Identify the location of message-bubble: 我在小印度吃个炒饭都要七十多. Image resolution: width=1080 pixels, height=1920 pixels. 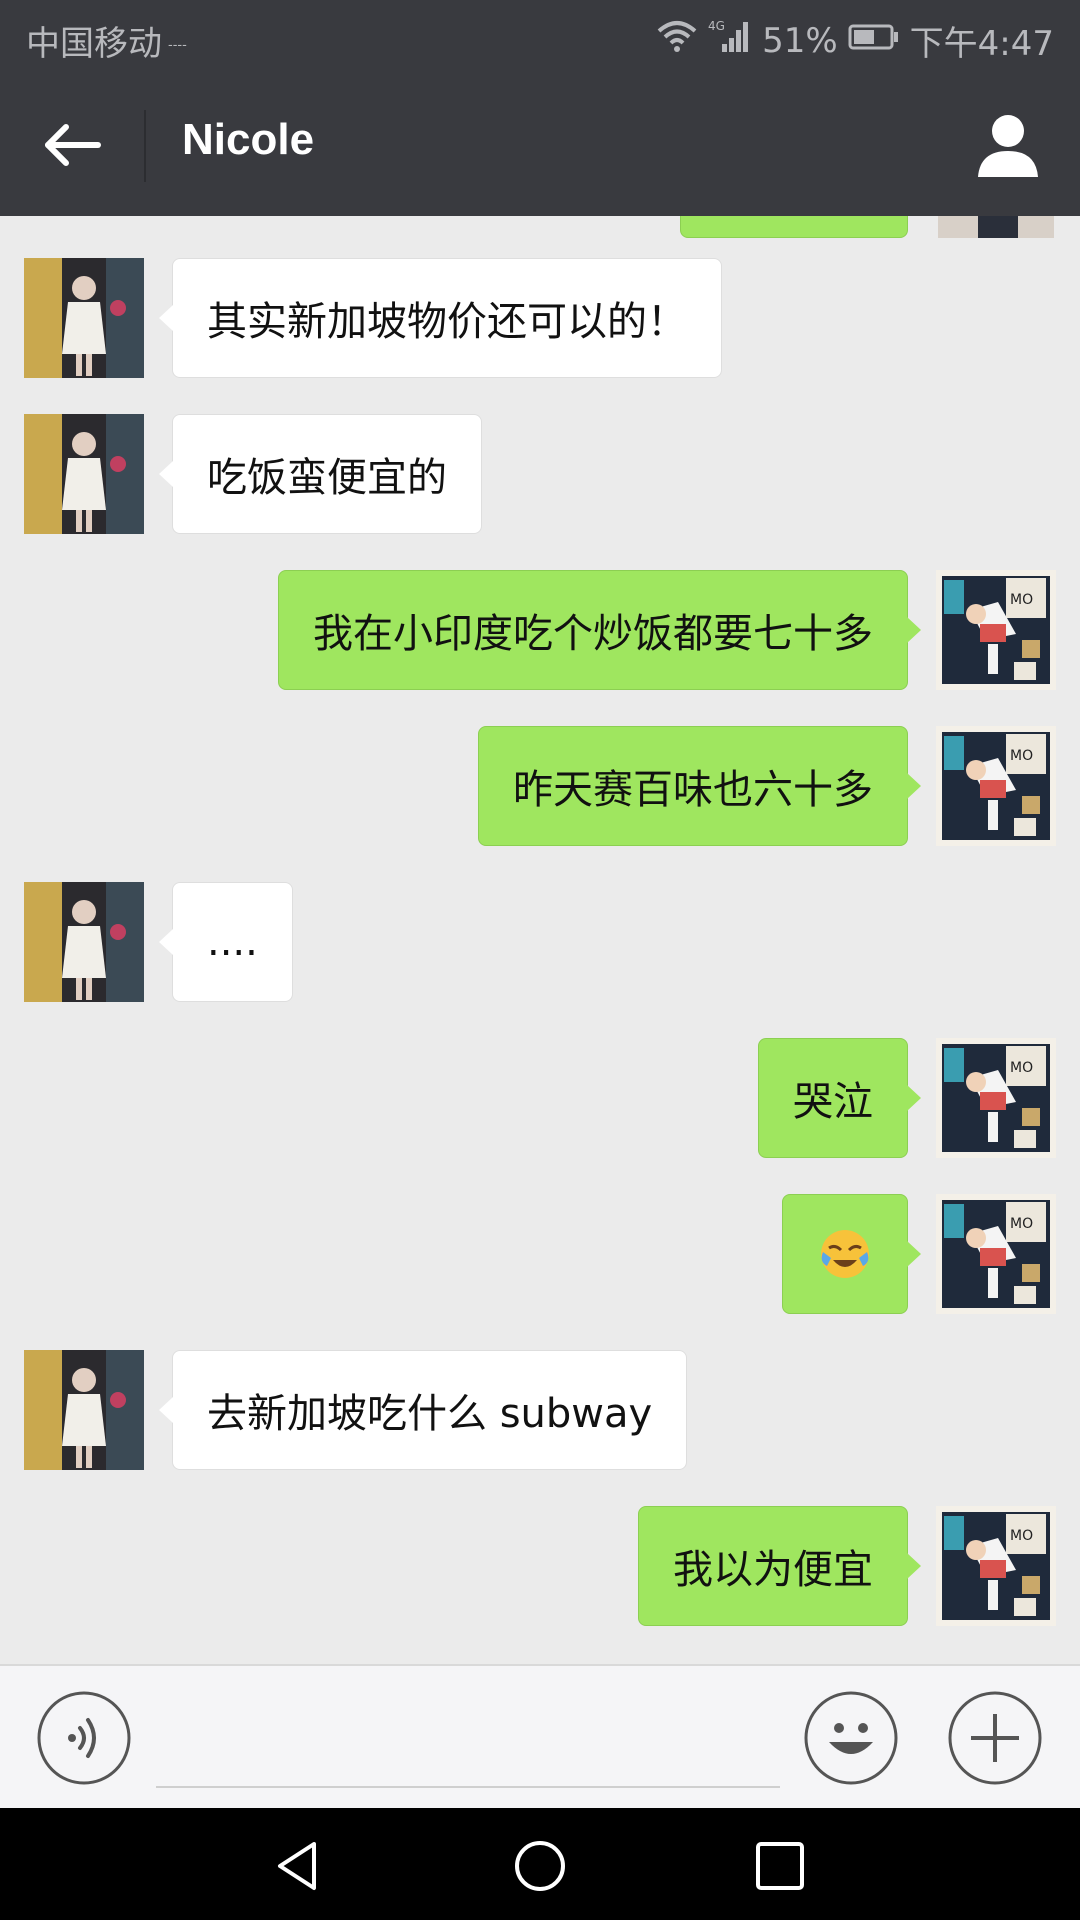
(599, 630).